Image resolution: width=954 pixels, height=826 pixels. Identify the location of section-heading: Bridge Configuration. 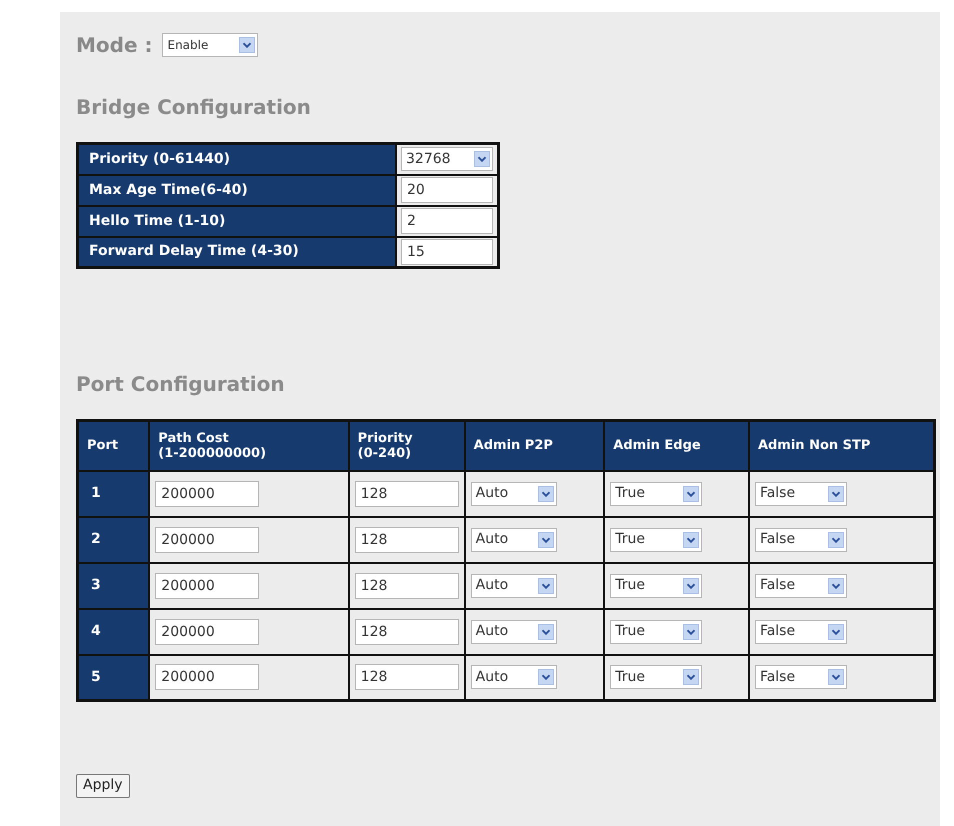
(194, 107).